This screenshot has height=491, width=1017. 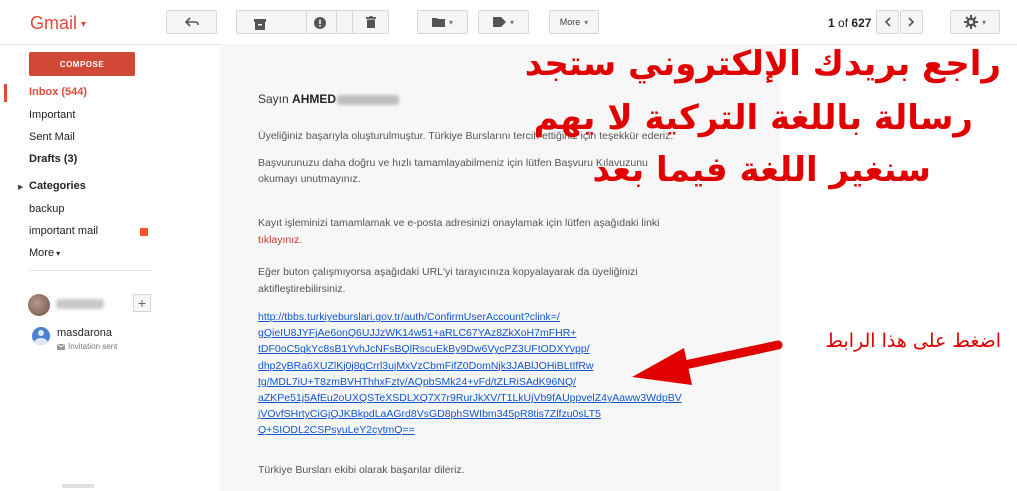 What do you see at coordinates (707, 362) in the screenshot?
I see `red-arrow` at bounding box center [707, 362].